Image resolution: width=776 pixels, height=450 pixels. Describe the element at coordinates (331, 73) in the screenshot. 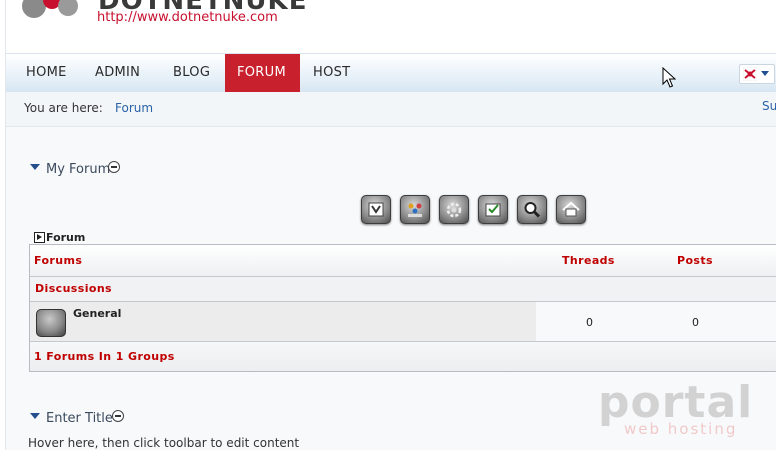

I see `nav-host: HOST` at that location.